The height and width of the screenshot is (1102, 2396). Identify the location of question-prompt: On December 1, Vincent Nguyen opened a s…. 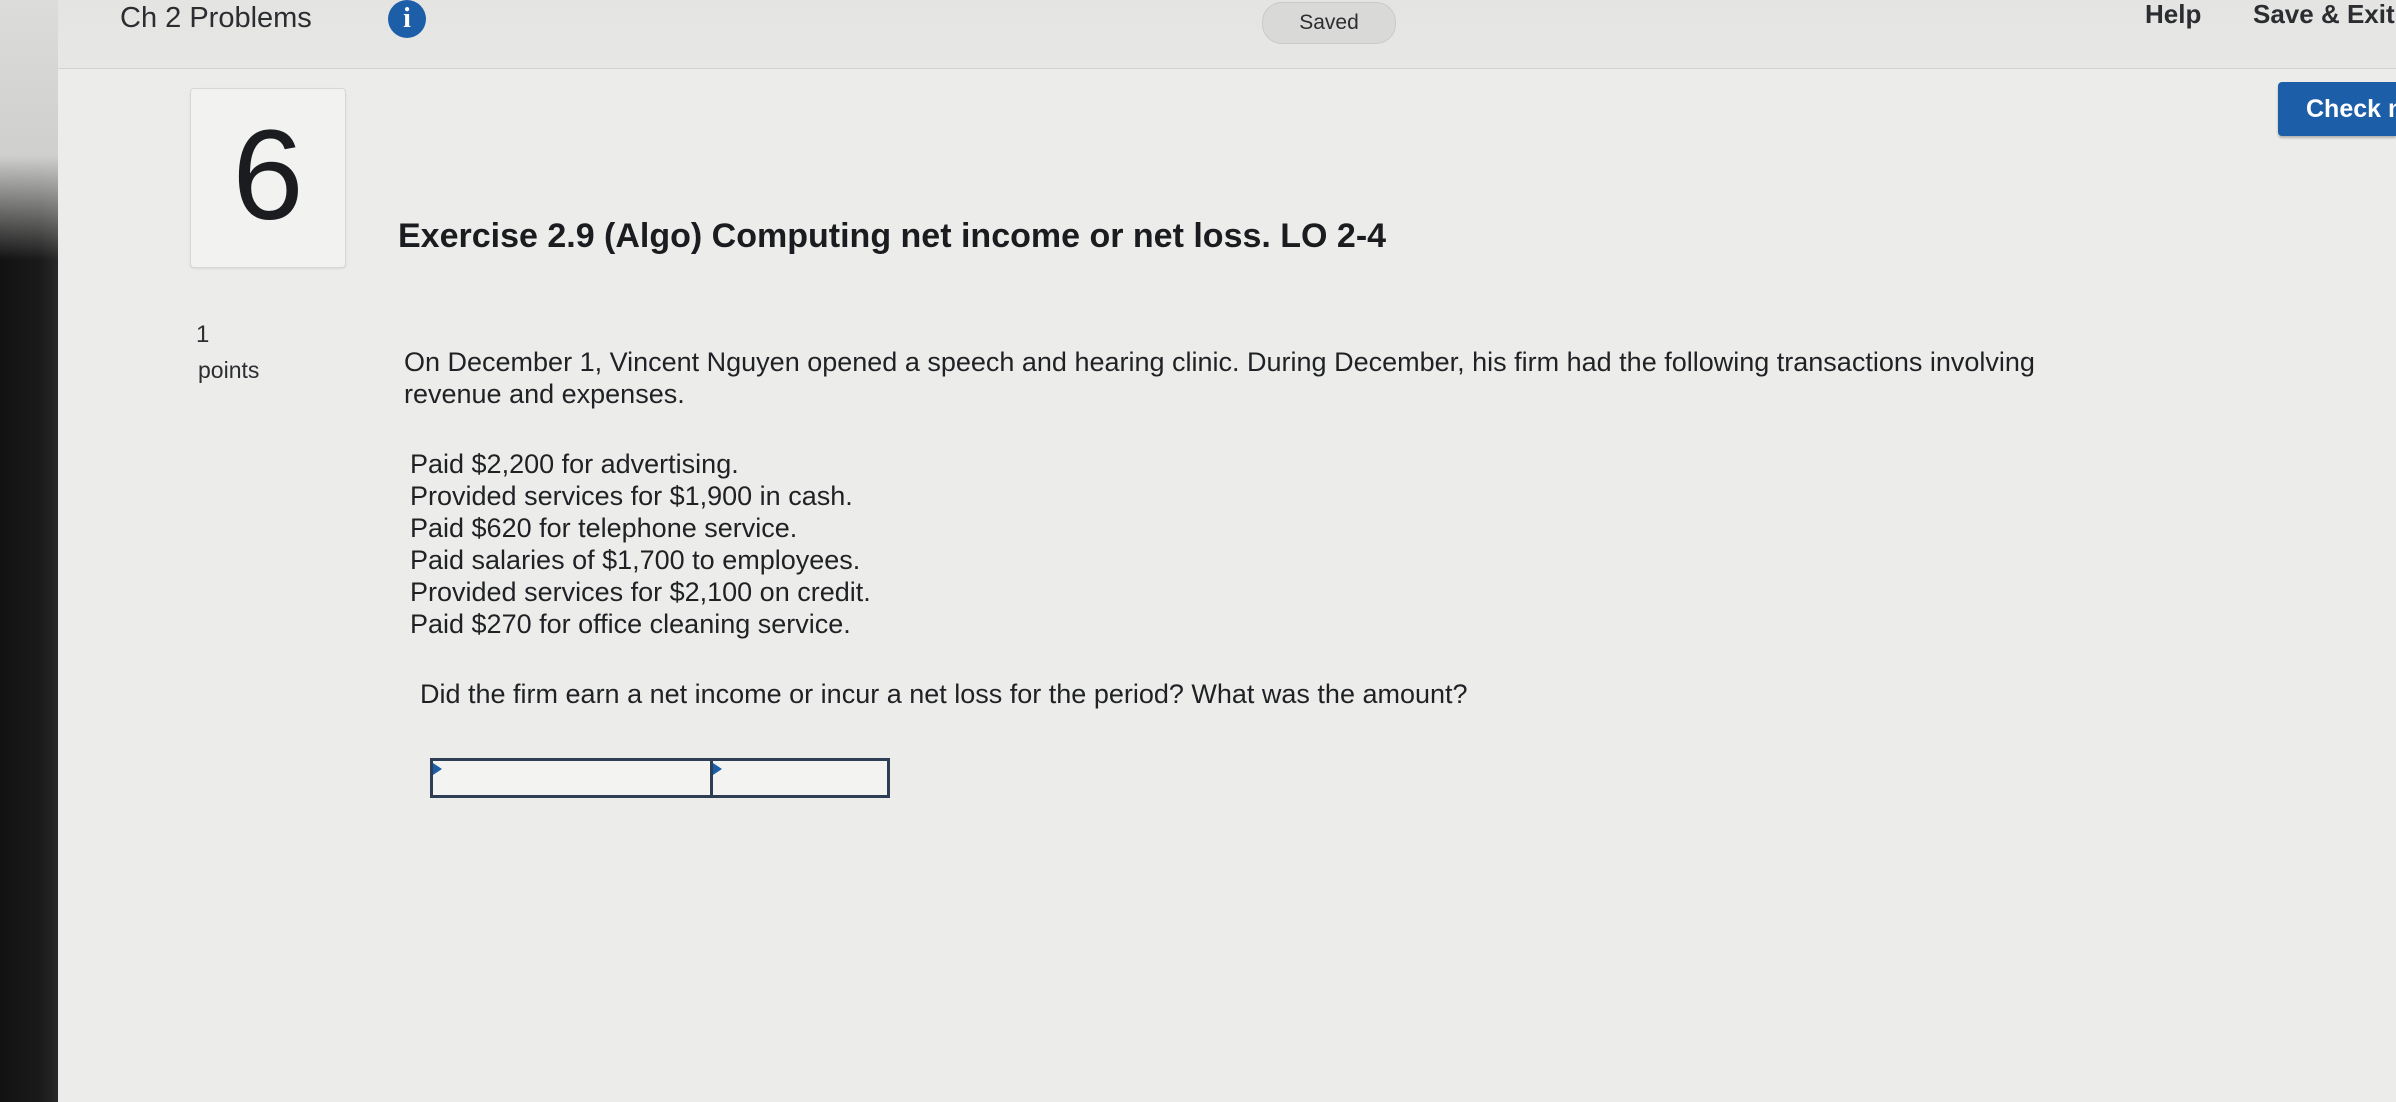
(1219, 378).